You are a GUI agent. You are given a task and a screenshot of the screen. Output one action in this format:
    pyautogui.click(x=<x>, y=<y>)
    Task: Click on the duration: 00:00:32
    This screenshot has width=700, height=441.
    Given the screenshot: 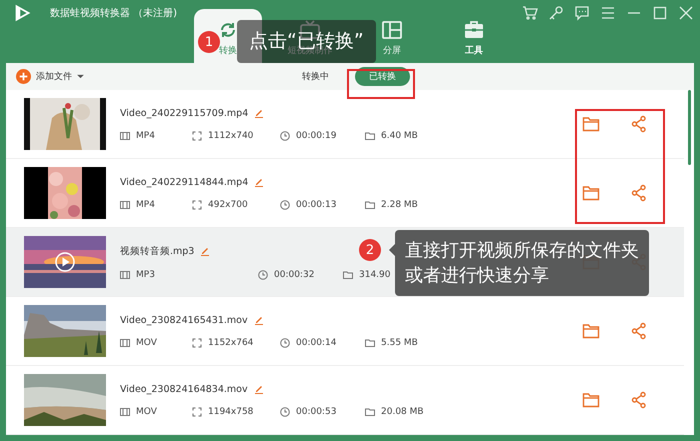 What is the action you would take?
    pyautogui.click(x=294, y=275)
    